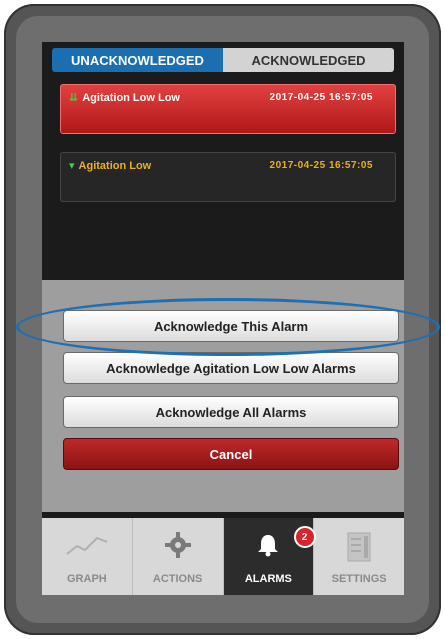 This screenshot has width=445, height=639. What do you see at coordinates (231, 368) in the screenshot?
I see `acknowledge-group-alarms-button: Acknowledge Agitation Low Low Alarms` at bounding box center [231, 368].